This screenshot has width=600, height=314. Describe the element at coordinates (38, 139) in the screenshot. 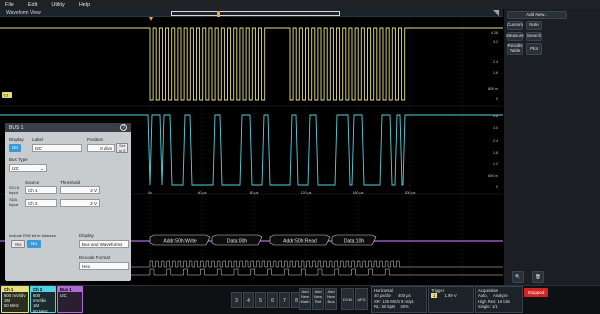

I see `label-field-label: Label` at that location.